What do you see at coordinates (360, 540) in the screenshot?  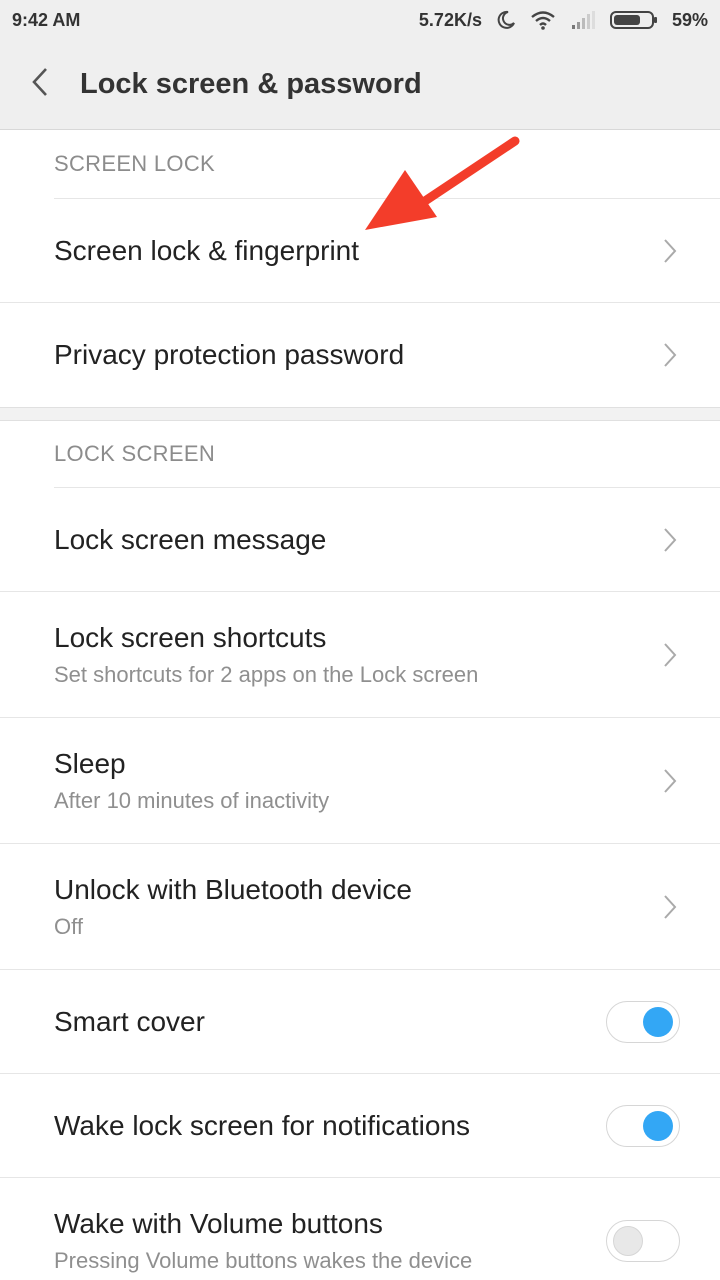 I see `setting-lock-screen-message: Lock screen message` at bounding box center [360, 540].